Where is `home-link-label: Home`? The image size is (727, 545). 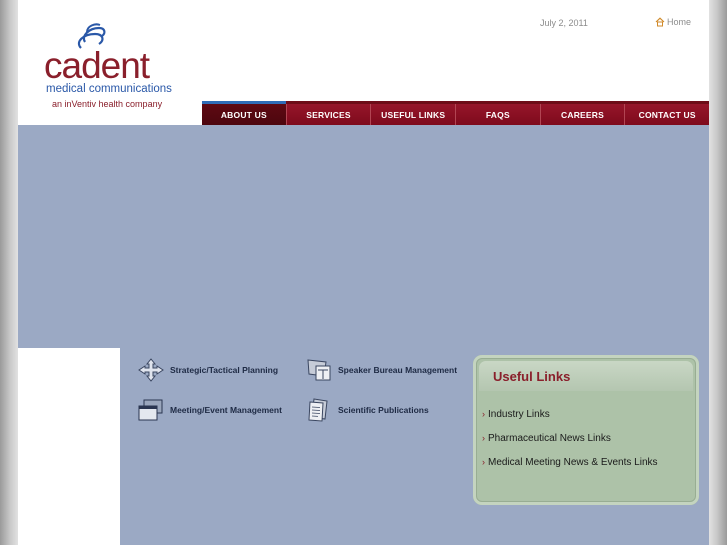 home-link-label: Home is located at coordinates (679, 22).